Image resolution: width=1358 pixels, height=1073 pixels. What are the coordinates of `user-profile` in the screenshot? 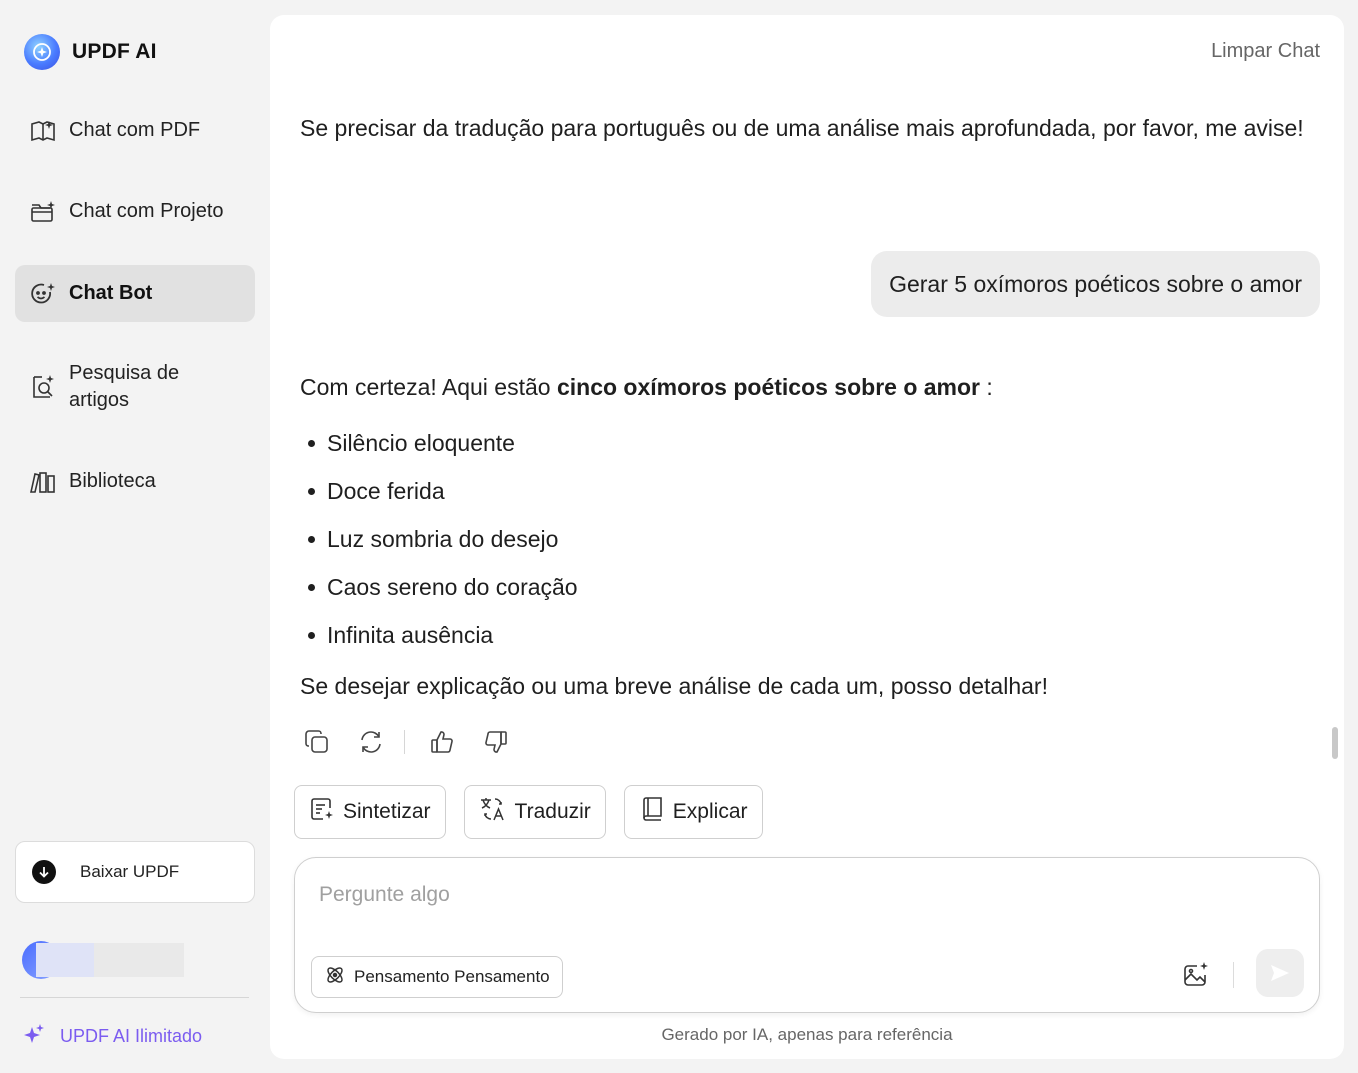 It's located at (103, 960).